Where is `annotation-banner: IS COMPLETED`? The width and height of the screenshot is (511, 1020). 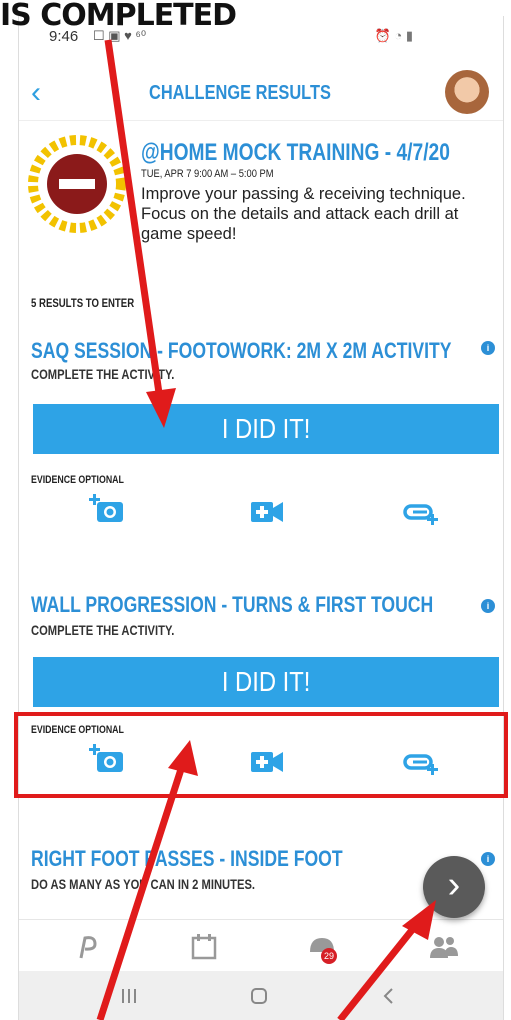 annotation-banner: IS COMPLETED is located at coordinates (118, 16).